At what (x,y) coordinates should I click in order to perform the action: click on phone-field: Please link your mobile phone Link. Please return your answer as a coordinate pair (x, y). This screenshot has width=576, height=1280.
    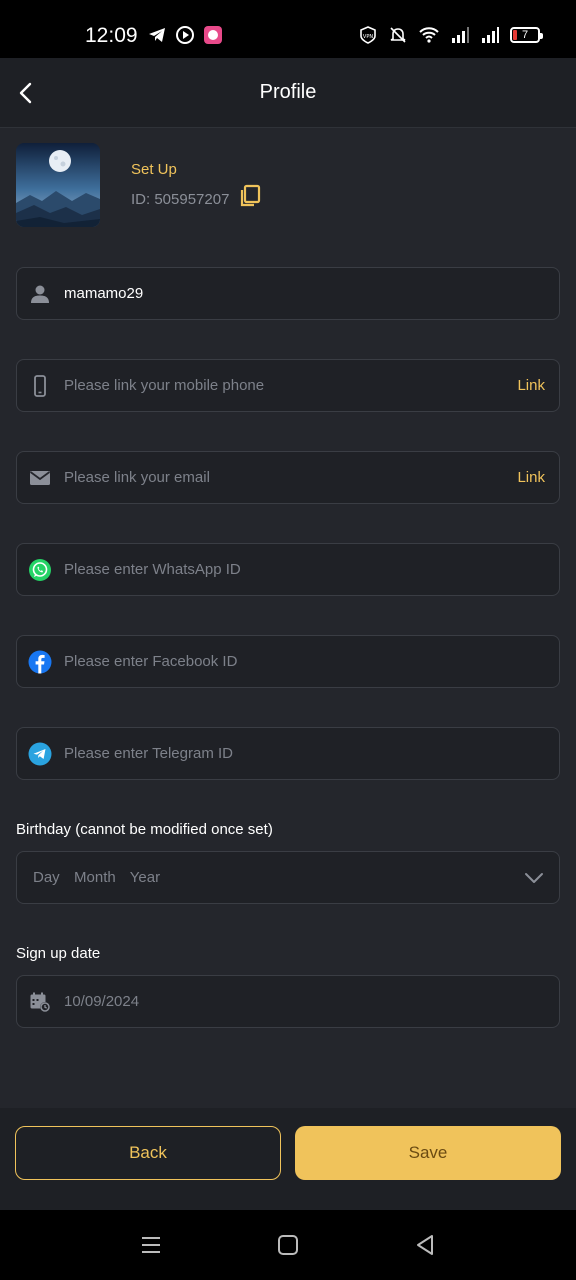
    Looking at the image, I should click on (288, 385).